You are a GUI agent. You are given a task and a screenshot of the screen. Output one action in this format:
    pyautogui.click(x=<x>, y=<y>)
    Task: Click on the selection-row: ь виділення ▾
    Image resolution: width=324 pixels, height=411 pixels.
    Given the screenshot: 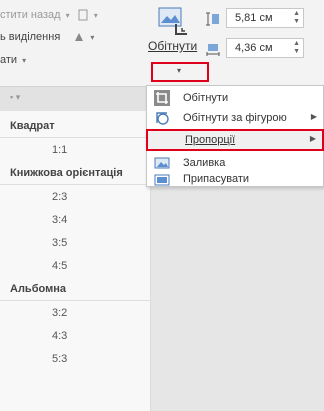 What is the action you would take?
    pyautogui.click(x=47, y=37)
    